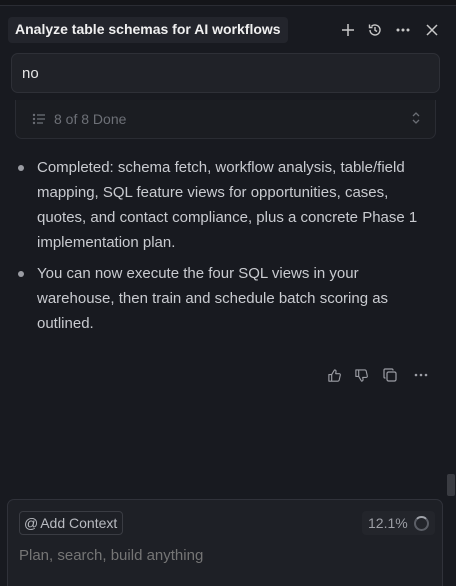  Describe the element at coordinates (148, 30) in the screenshot. I see `chat-title: Analyze table schemas for AI workflows` at that location.